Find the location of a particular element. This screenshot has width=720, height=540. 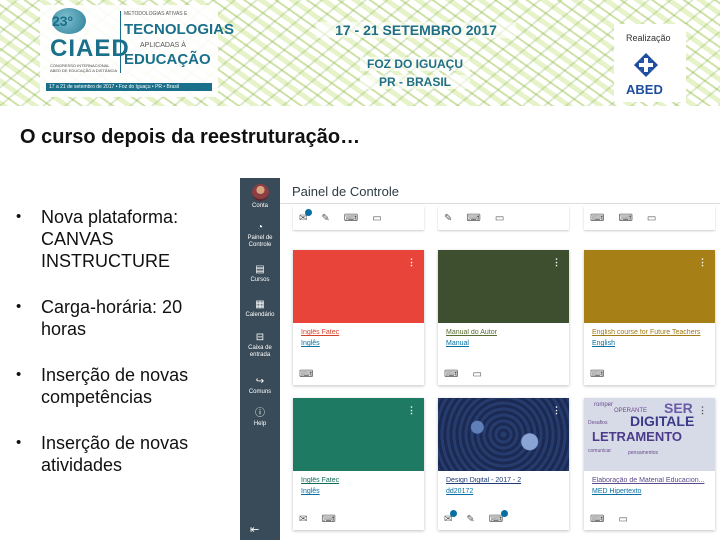

nav-label: Cursos is located at coordinates (260, 280).